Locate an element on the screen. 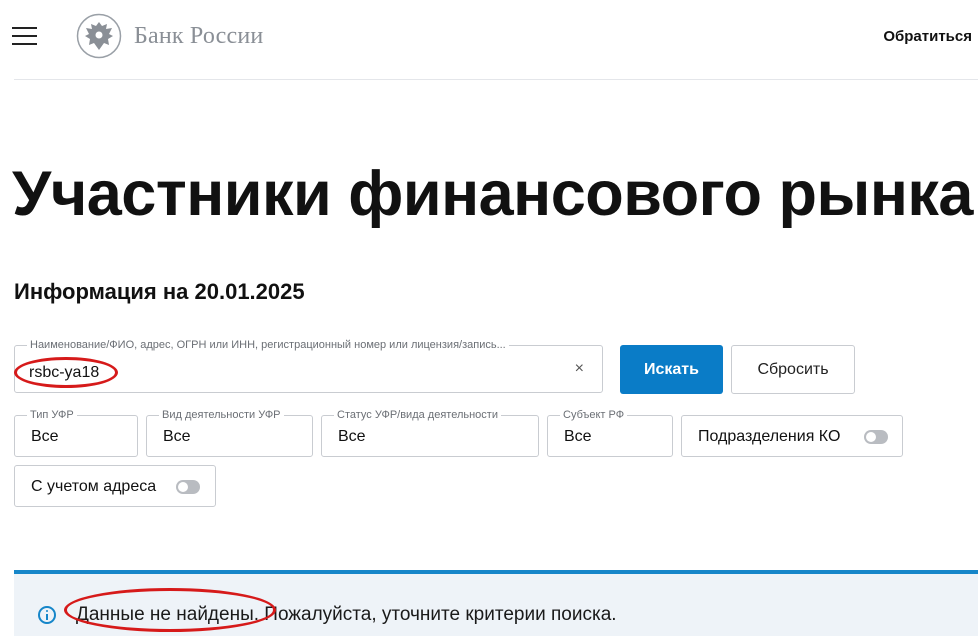 The width and height of the screenshot is (978, 636). activity-select-value: Все is located at coordinates (177, 436).